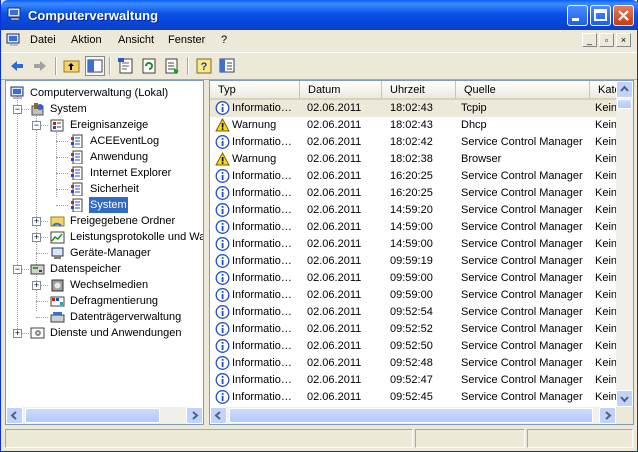 The image size is (638, 452). I want to click on refresh-icon, so click(149, 66).